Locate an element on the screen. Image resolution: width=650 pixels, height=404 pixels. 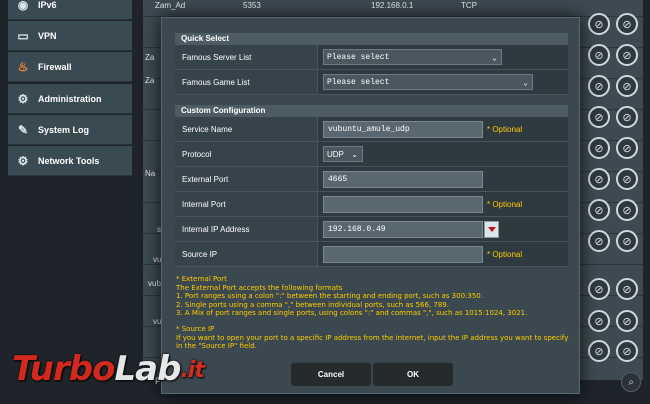
external-port-label: External Port is located at coordinates (246, 179).